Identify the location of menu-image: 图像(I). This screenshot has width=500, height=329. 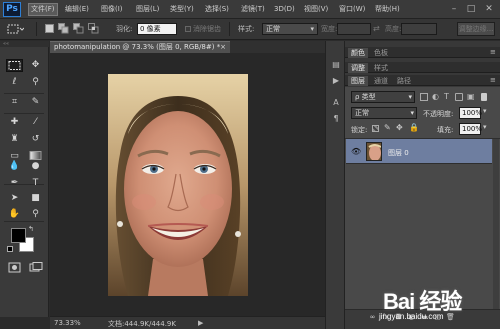
(112, 9).